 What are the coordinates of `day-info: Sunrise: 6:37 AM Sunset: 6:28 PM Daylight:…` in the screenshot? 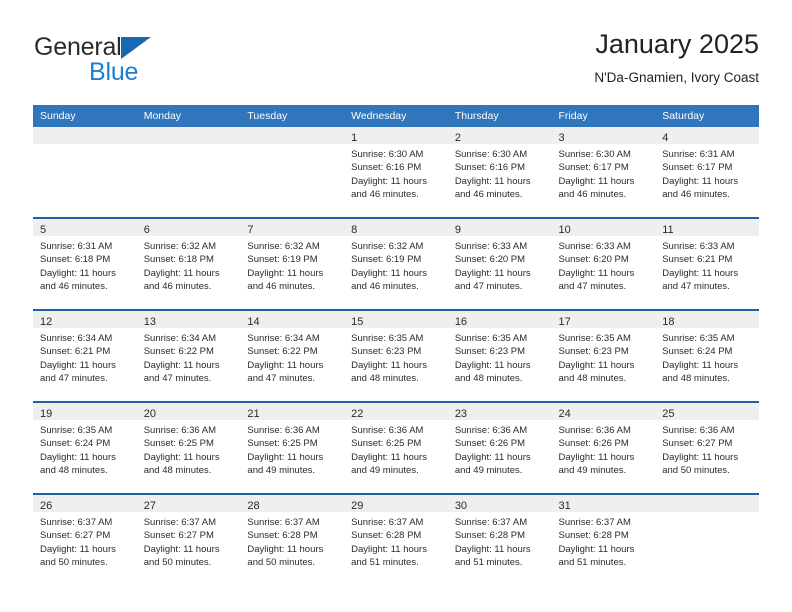 It's located at (500, 541).